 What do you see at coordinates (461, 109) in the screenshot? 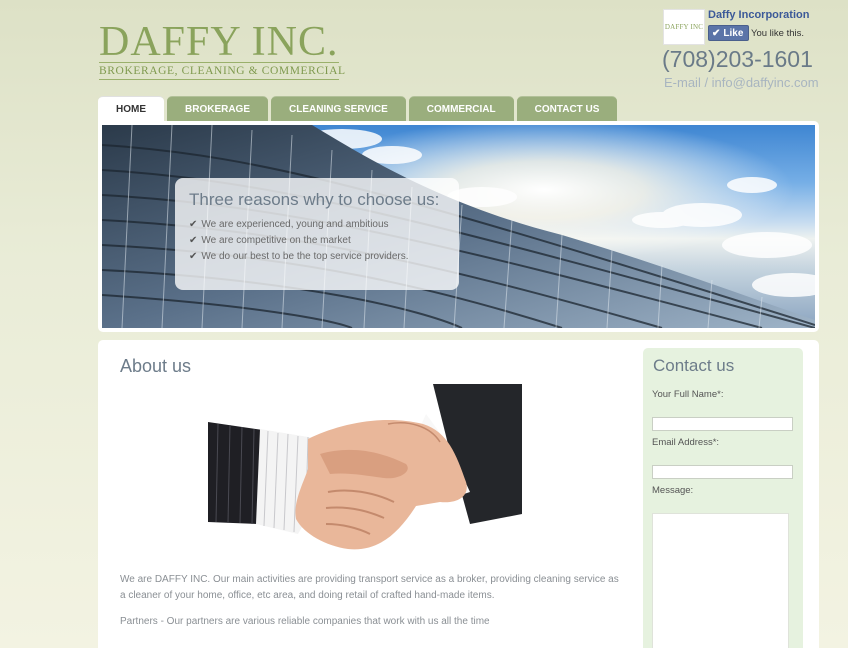
I see `tab-commercial: COMMERCIAL` at bounding box center [461, 109].